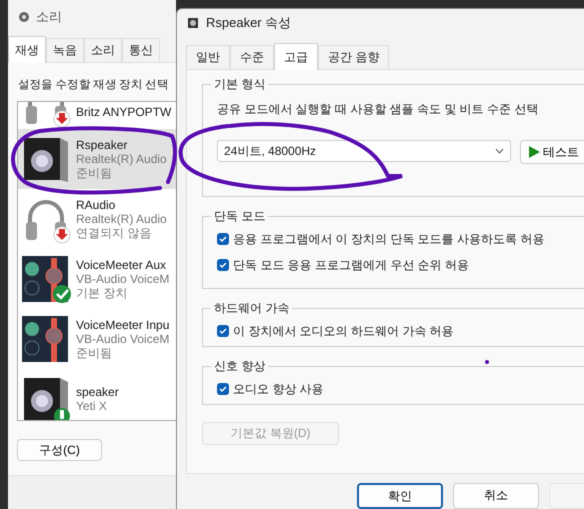 Image resolution: width=584 pixels, height=509 pixels. I want to click on group-title: 기본 형식, so click(239, 84).